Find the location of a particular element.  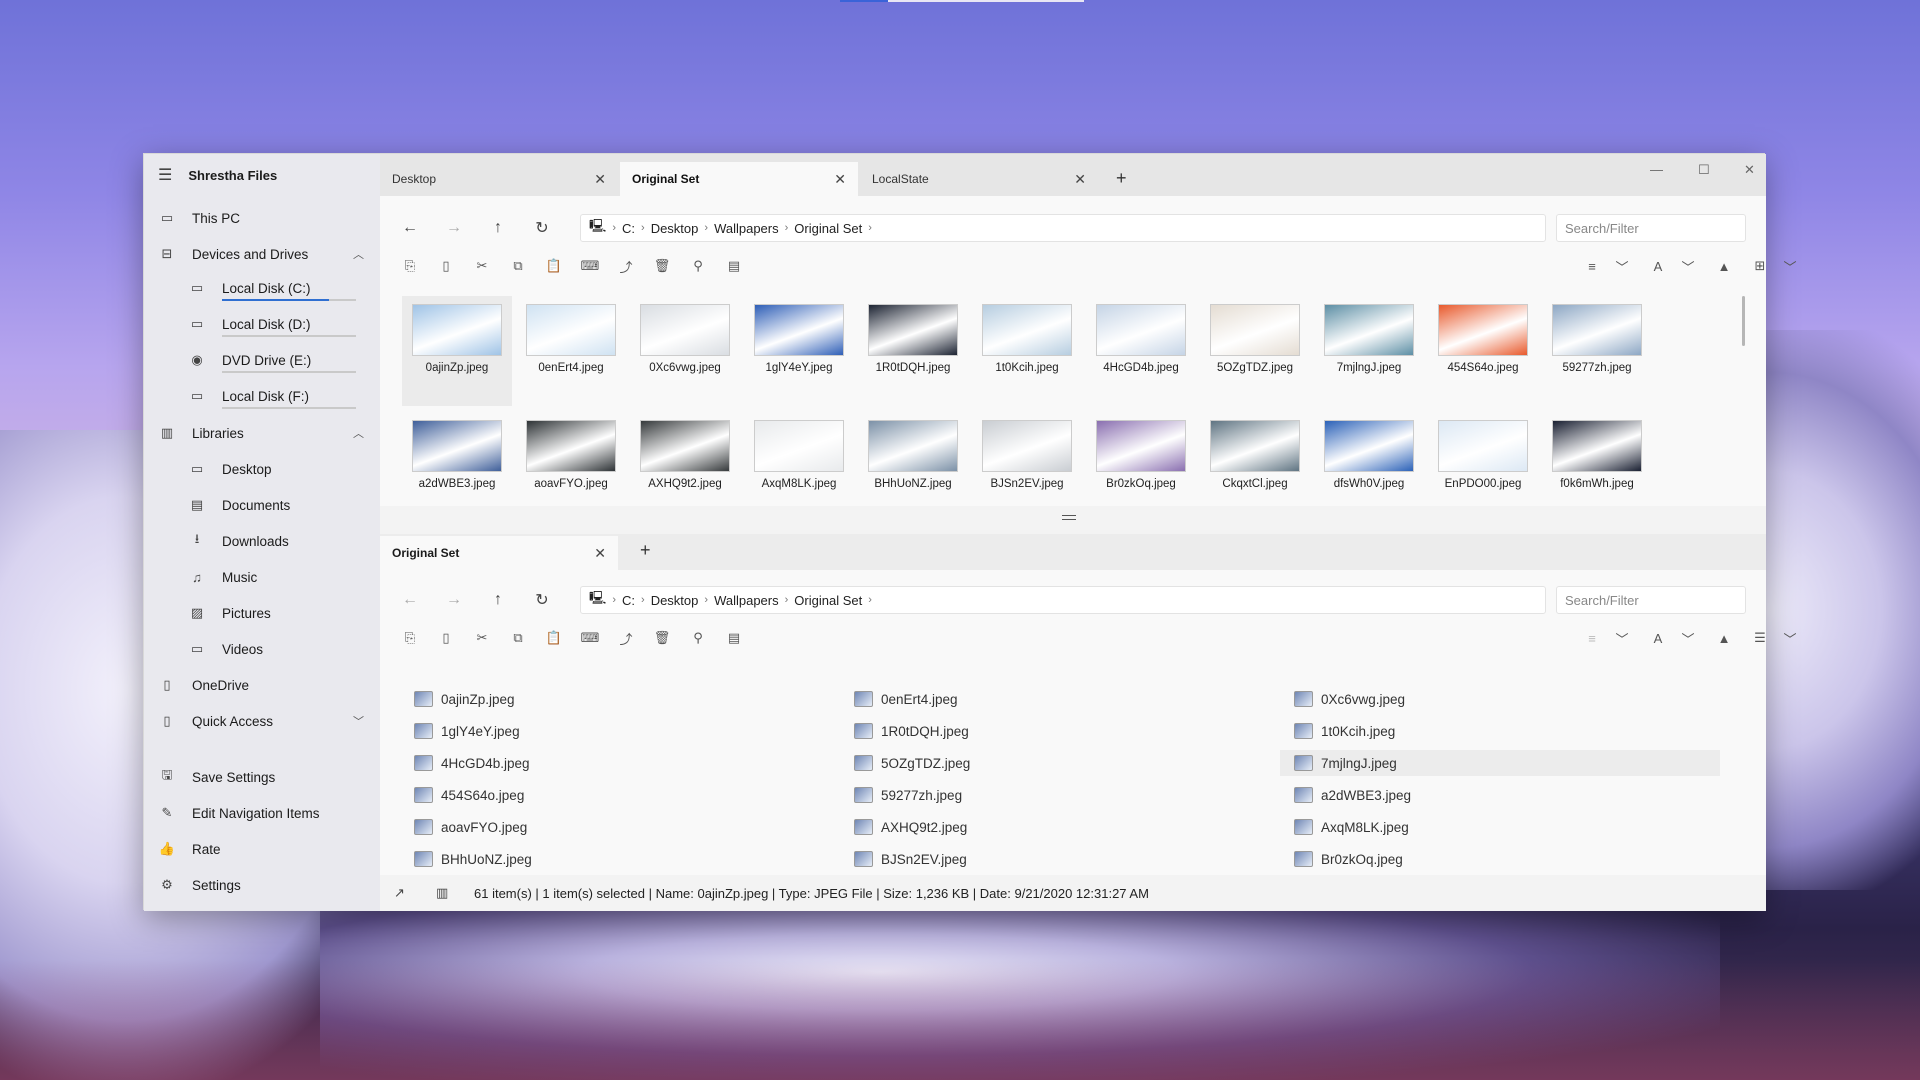

sidebar-item-music: ♫ Music is located at coordinates (279, 577).